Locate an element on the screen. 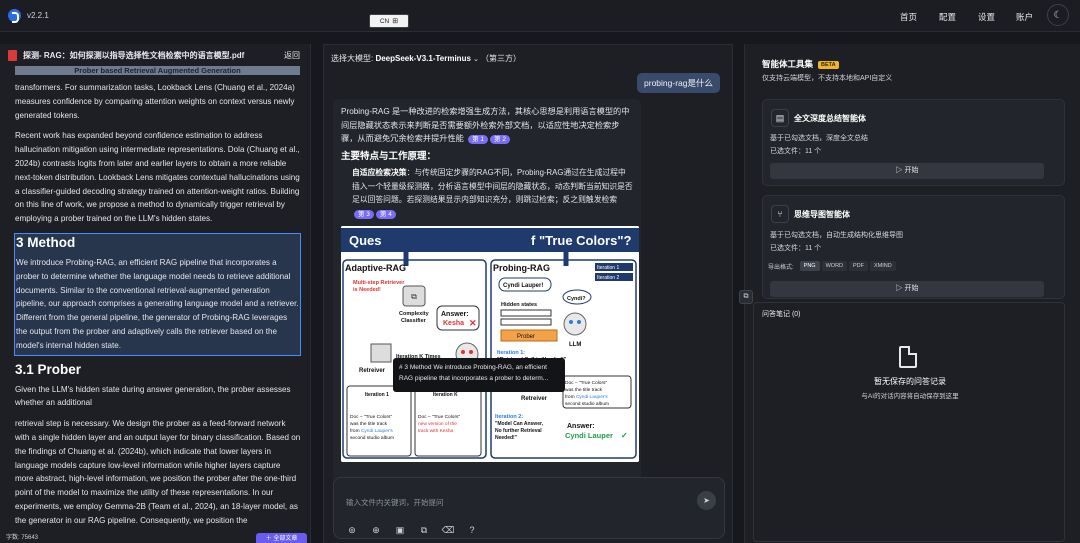 The image size is (1080, 543). svg-text: is Needed! is located at coordinates (367, 290).